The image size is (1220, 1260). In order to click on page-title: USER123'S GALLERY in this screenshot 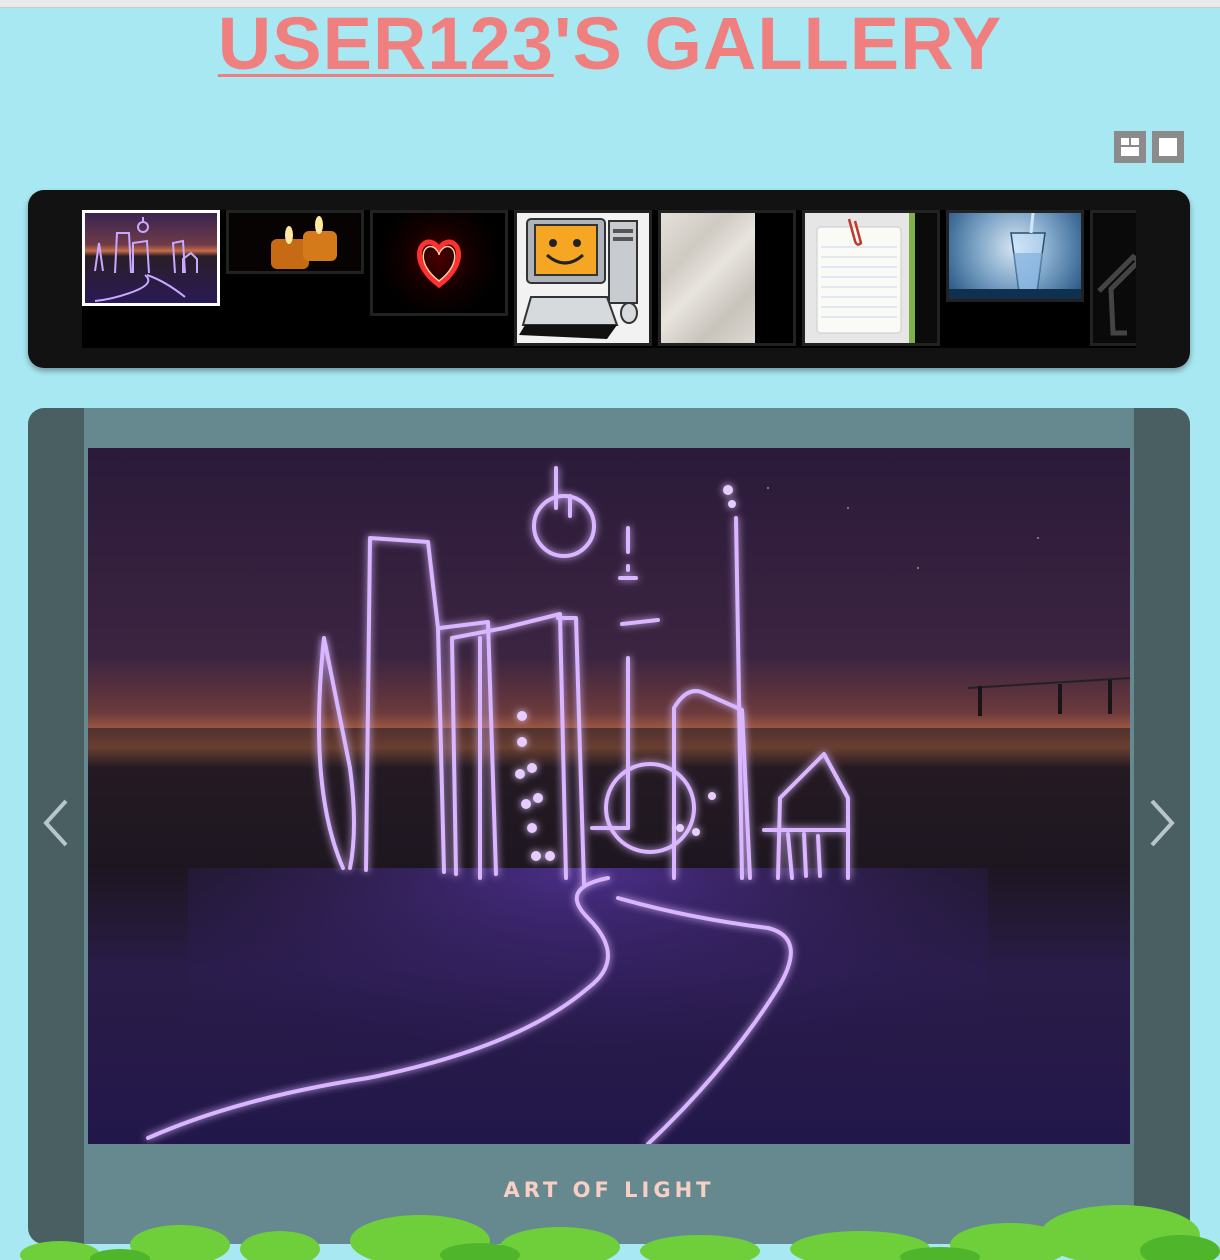, I will do `click(610, 44)`.